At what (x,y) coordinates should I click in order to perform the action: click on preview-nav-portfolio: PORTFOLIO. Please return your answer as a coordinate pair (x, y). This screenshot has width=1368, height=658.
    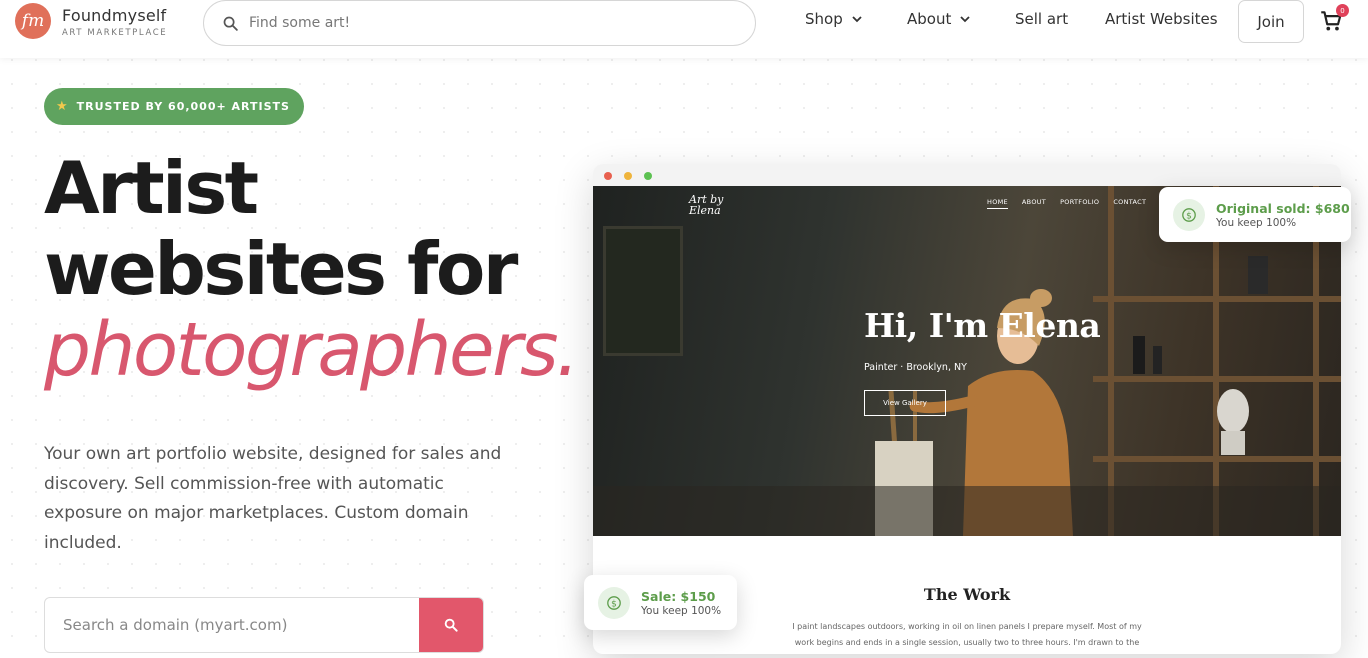
    Looking at the image, I should click on (1079, 203).